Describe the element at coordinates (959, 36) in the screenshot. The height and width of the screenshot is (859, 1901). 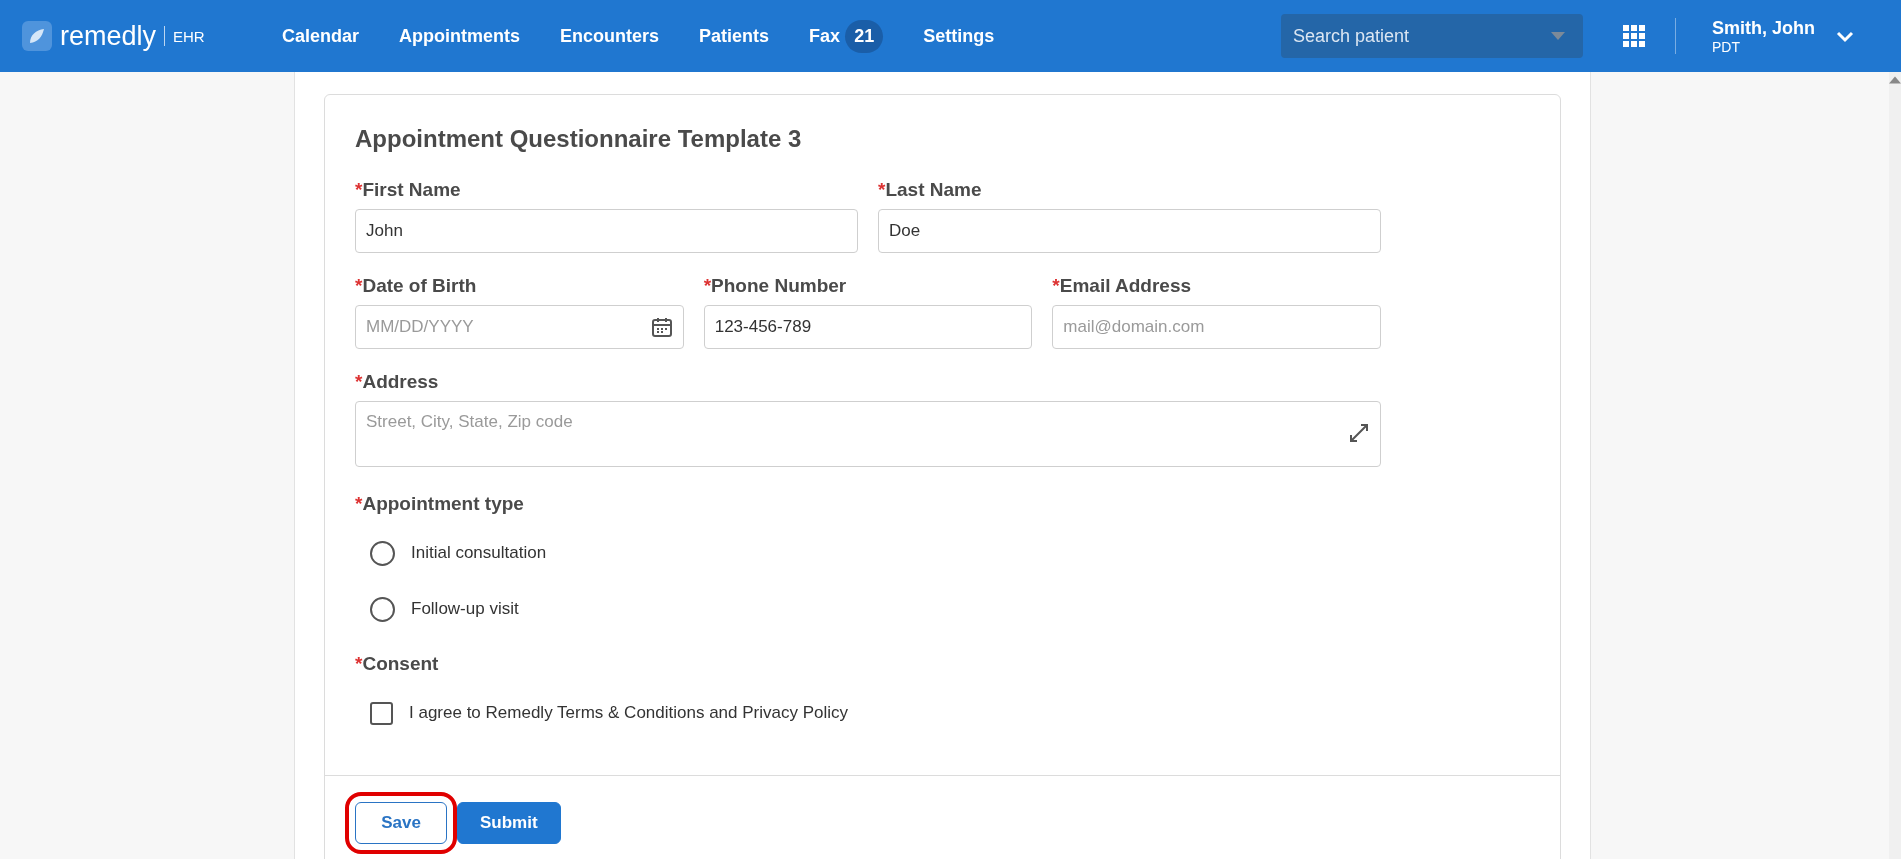
I see `nav-link: Settings` at that location.